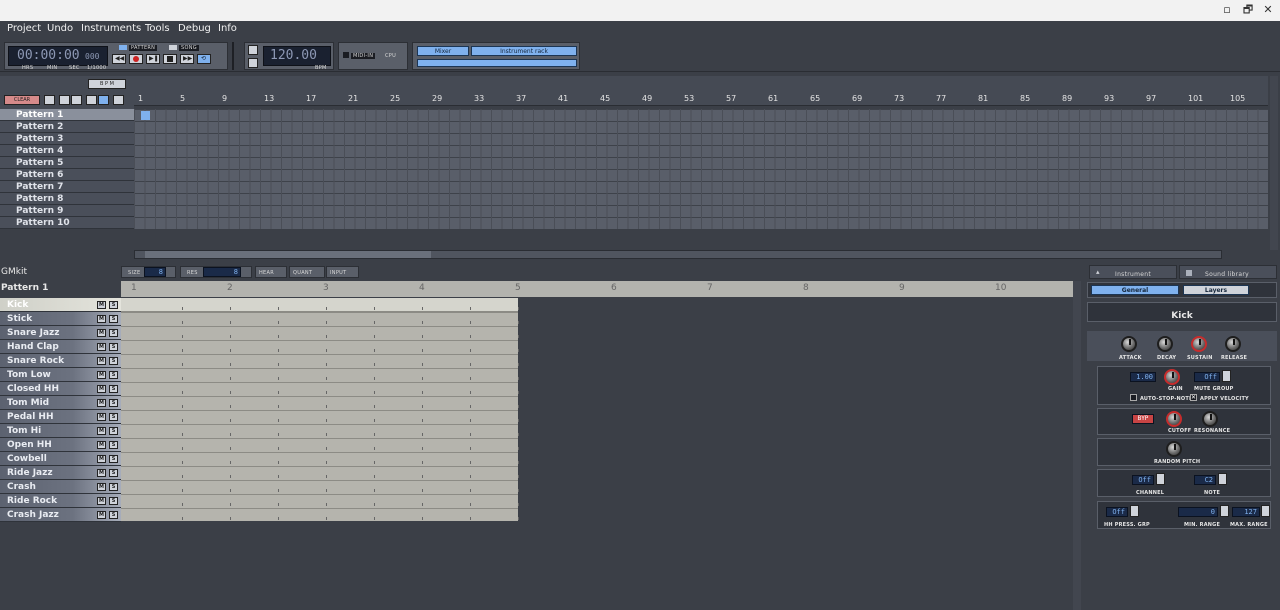  What do you see at coordinates (49, 100) in the screenshot?
I see `new-pattern-button` at bounding box center [49, 100].